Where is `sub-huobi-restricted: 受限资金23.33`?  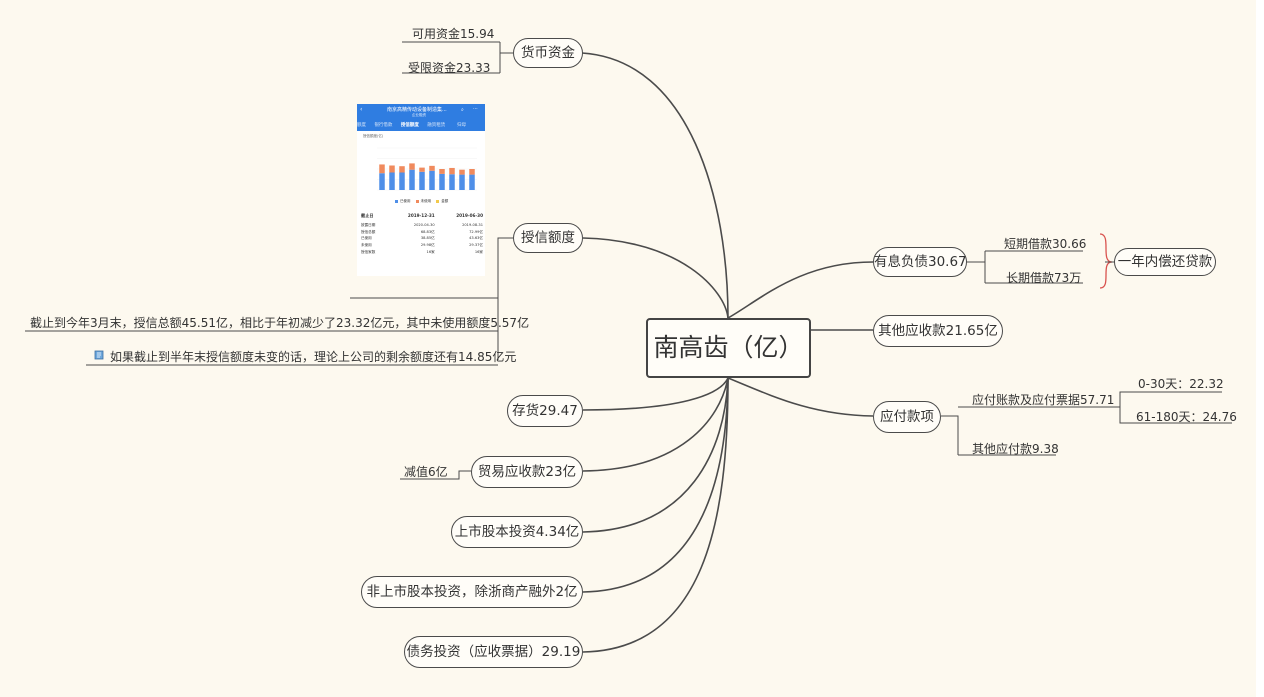
sub-huobi-restricted: 受限资金23.33 is located at coordinates (449, 68).